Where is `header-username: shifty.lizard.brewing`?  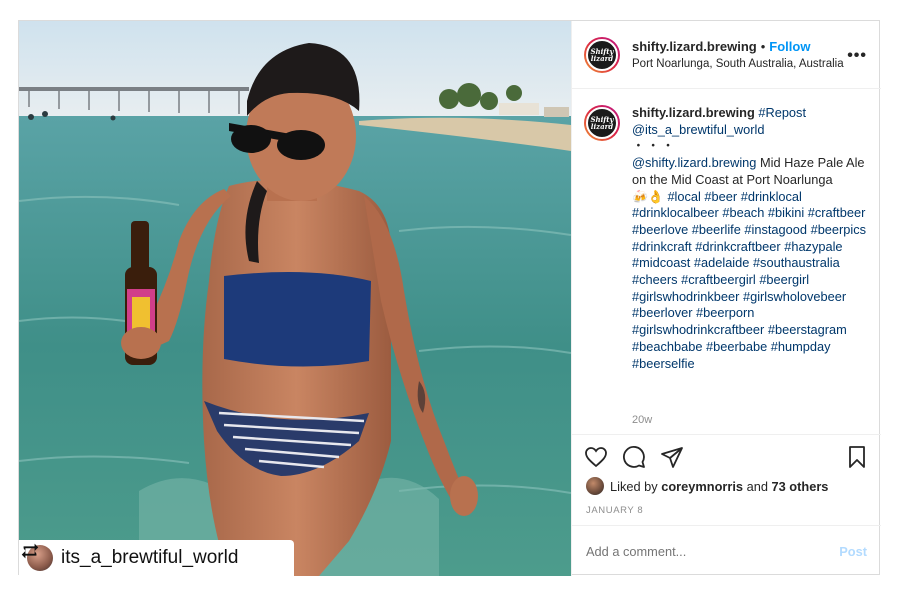 header-username: shifty.lizard.brewing is located at coordinates (694, 46).